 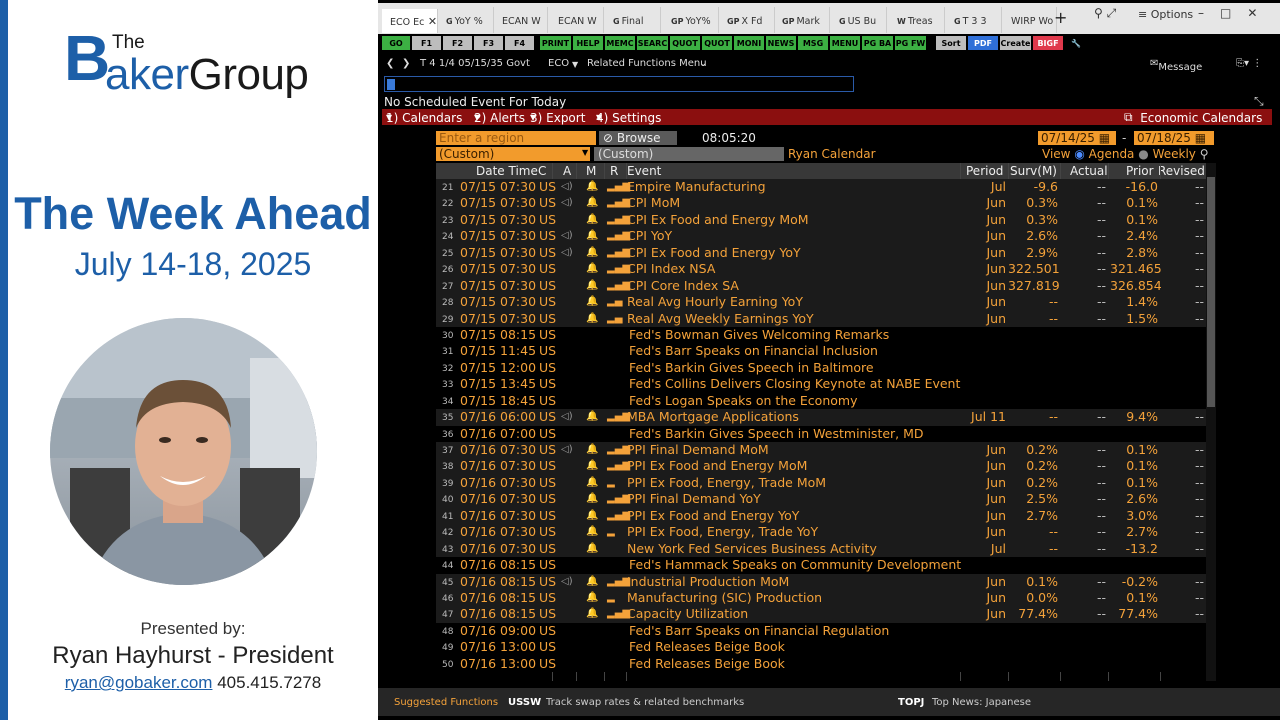 What do you see at coordinates (984, 171) in the screenshot?
I see `col-period: Period` at bounding box center [984, 171].